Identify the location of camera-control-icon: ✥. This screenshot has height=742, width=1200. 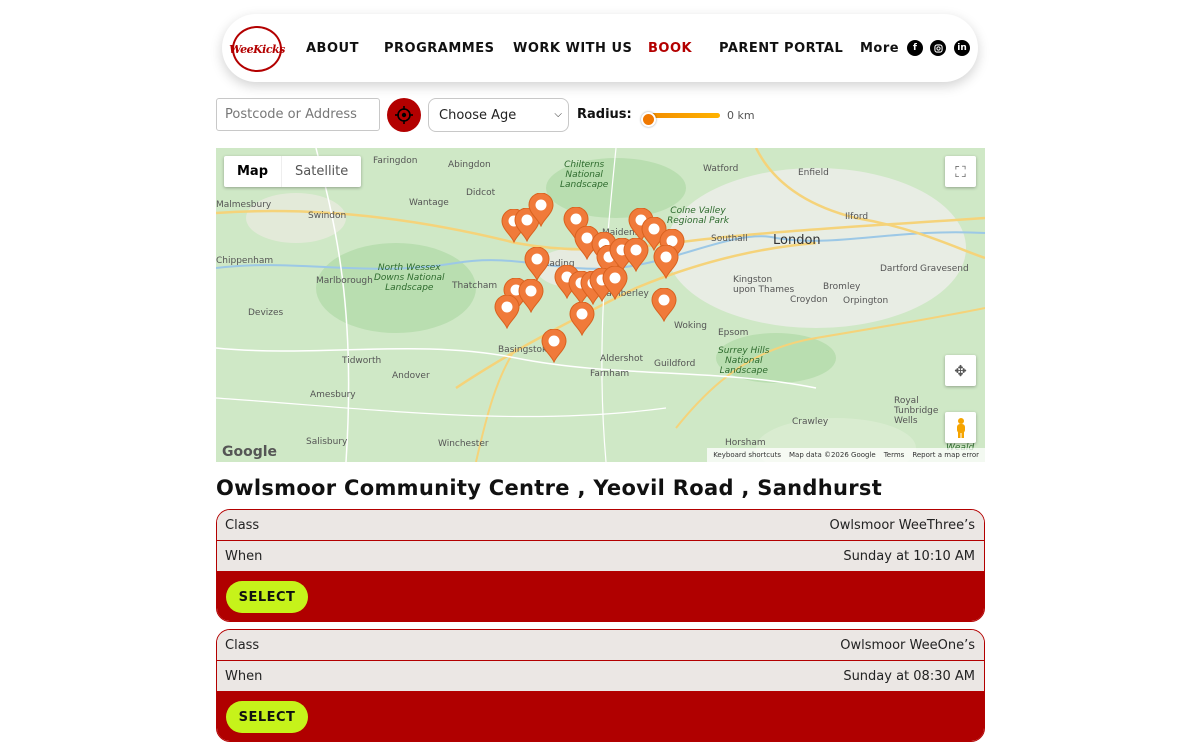
(960, 370).